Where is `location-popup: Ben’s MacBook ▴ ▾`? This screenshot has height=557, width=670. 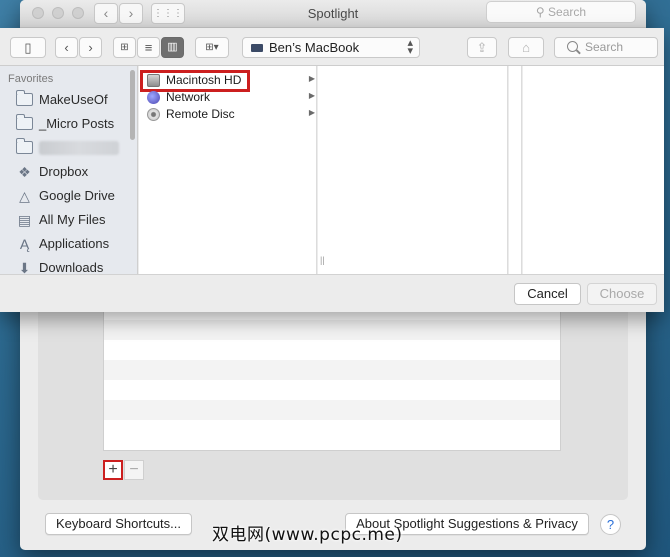
location-popup: Ben’s MacBook ▴ ▾ is located at coordinates (331, 47).